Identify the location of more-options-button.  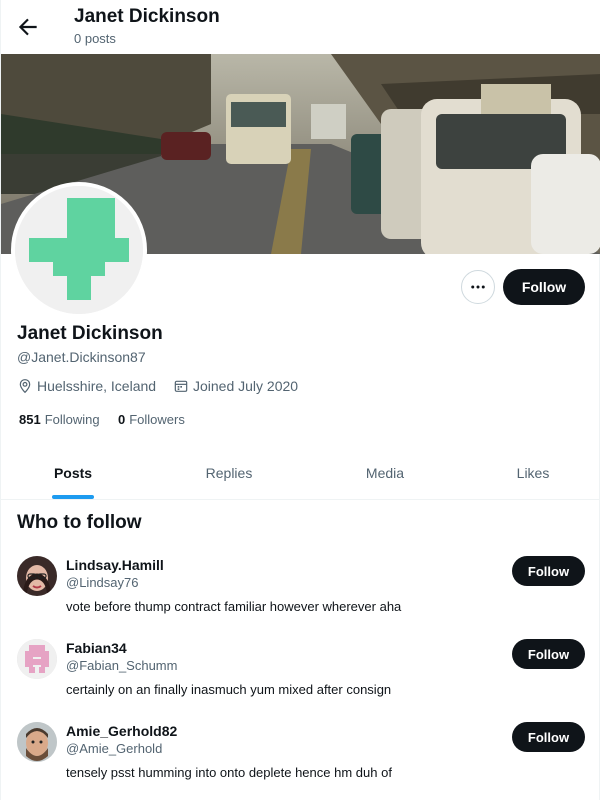
(478, 287).